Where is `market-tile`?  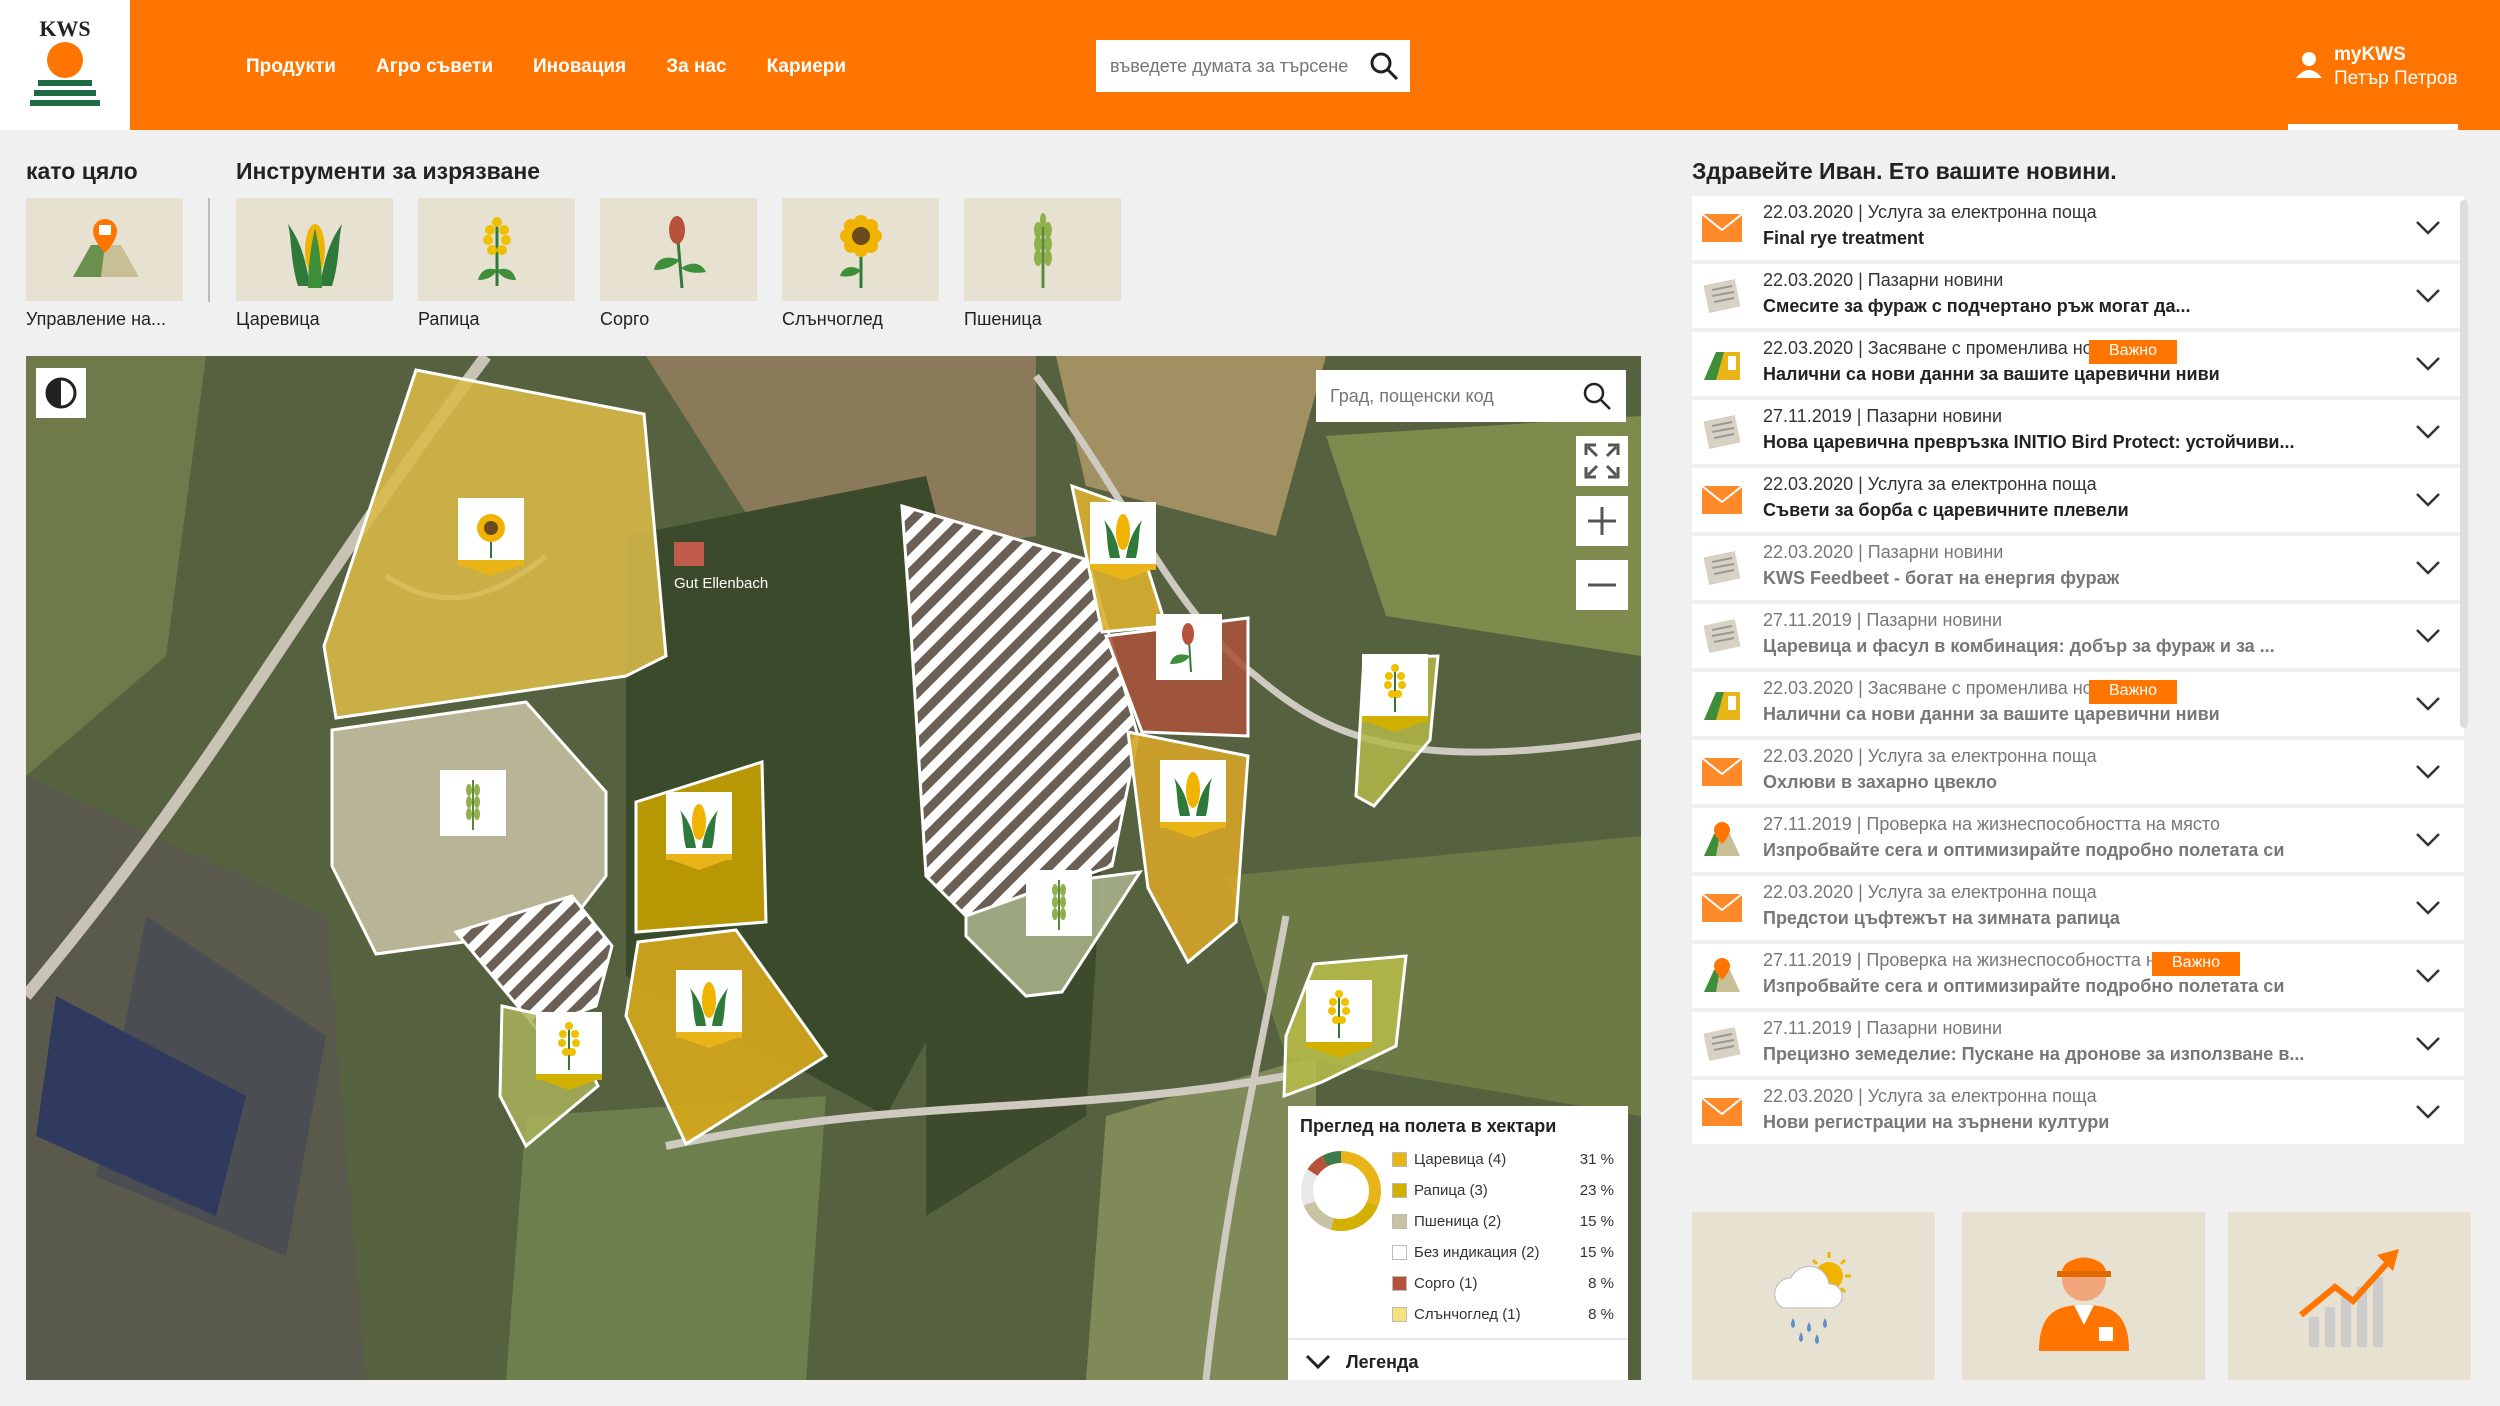
market-tile is located at coordinates (2349, 1296).